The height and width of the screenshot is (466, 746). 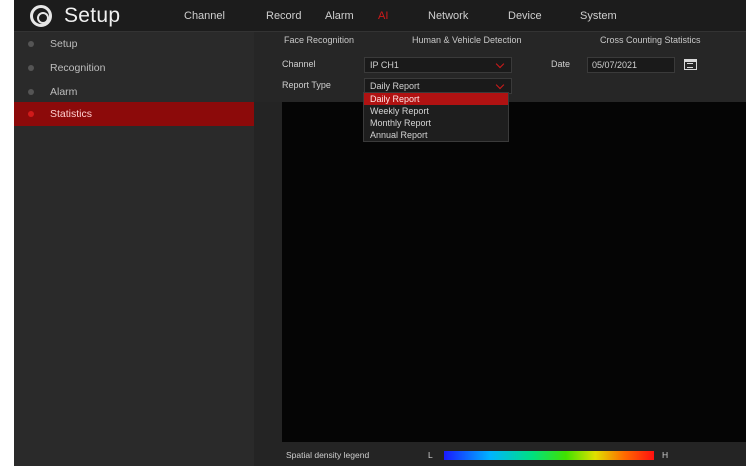 What do you see at coordinates (339, 16) in the screenshot?
I see `menu-alarm: Alarm` at bounding box center [339, 16].